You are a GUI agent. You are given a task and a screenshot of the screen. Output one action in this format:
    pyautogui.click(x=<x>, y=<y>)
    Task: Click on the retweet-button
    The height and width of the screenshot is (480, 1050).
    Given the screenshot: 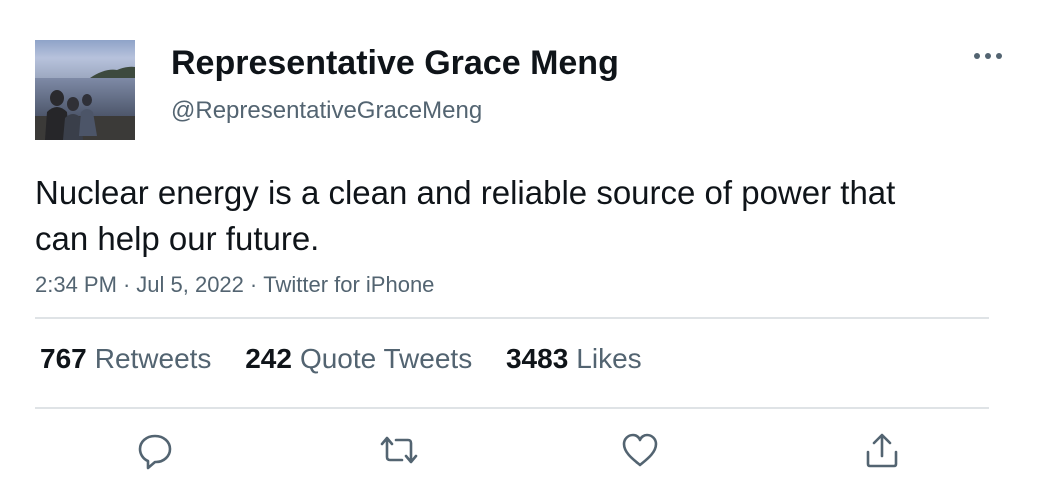 What is the action you would take?
    pyautogui.click(x=399, y=450)
    